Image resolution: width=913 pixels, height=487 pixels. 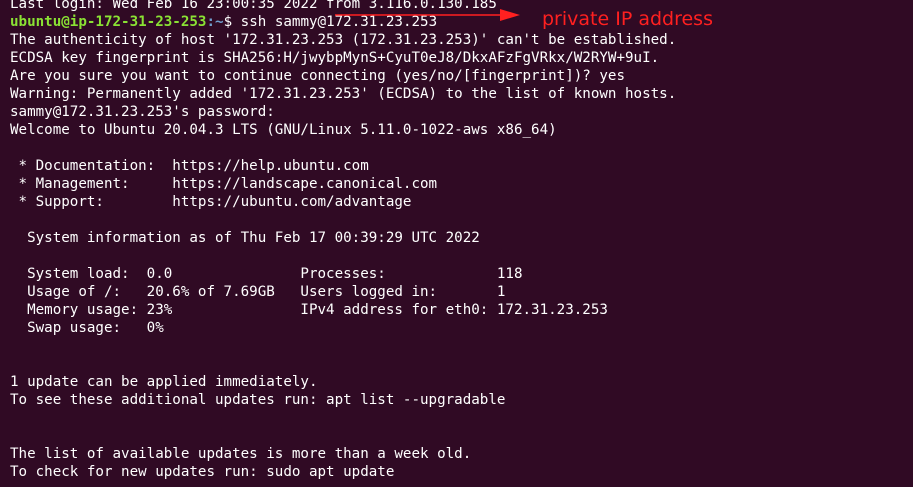 I want to click on prompt-path: :~, so click(x=215, y=22).